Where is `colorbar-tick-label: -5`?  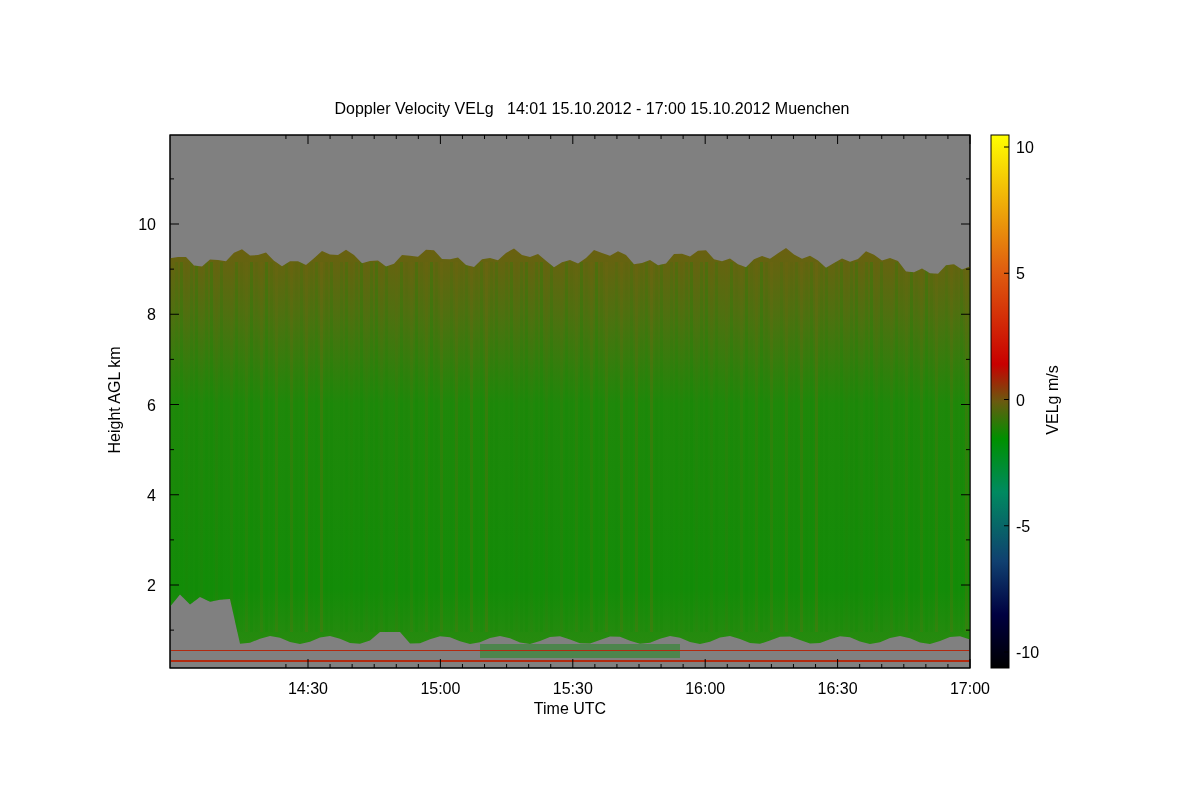
colorbar-tick-label: -5 is located at coordinates (1023, 526).